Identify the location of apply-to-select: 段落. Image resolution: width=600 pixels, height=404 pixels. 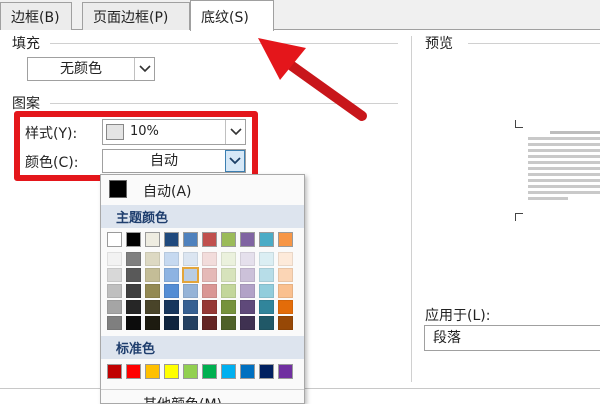
(512, 338).